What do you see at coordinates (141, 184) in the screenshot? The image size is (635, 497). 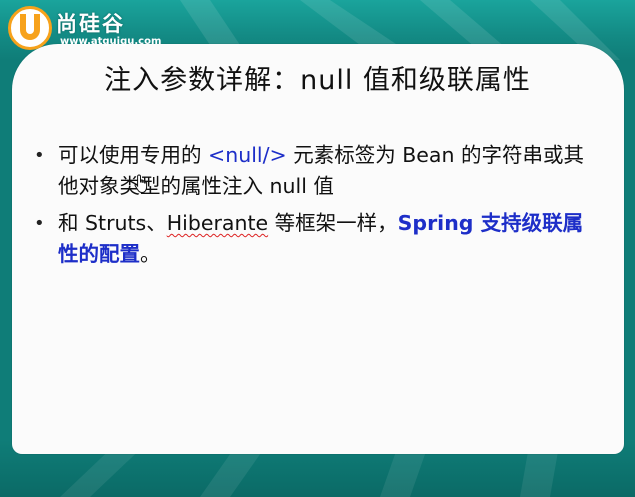 I see `hand-pointer-icon` at bounding box center [141, 184].